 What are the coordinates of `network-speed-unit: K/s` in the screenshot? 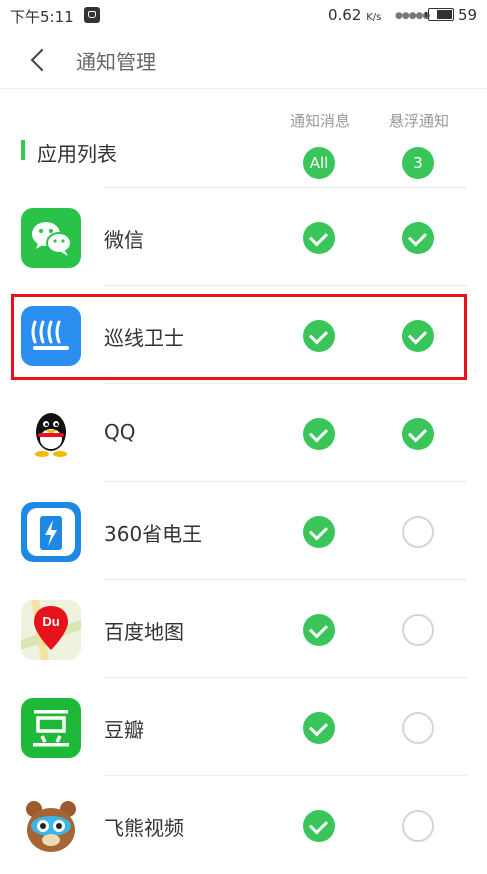 It's located at (374, 17).